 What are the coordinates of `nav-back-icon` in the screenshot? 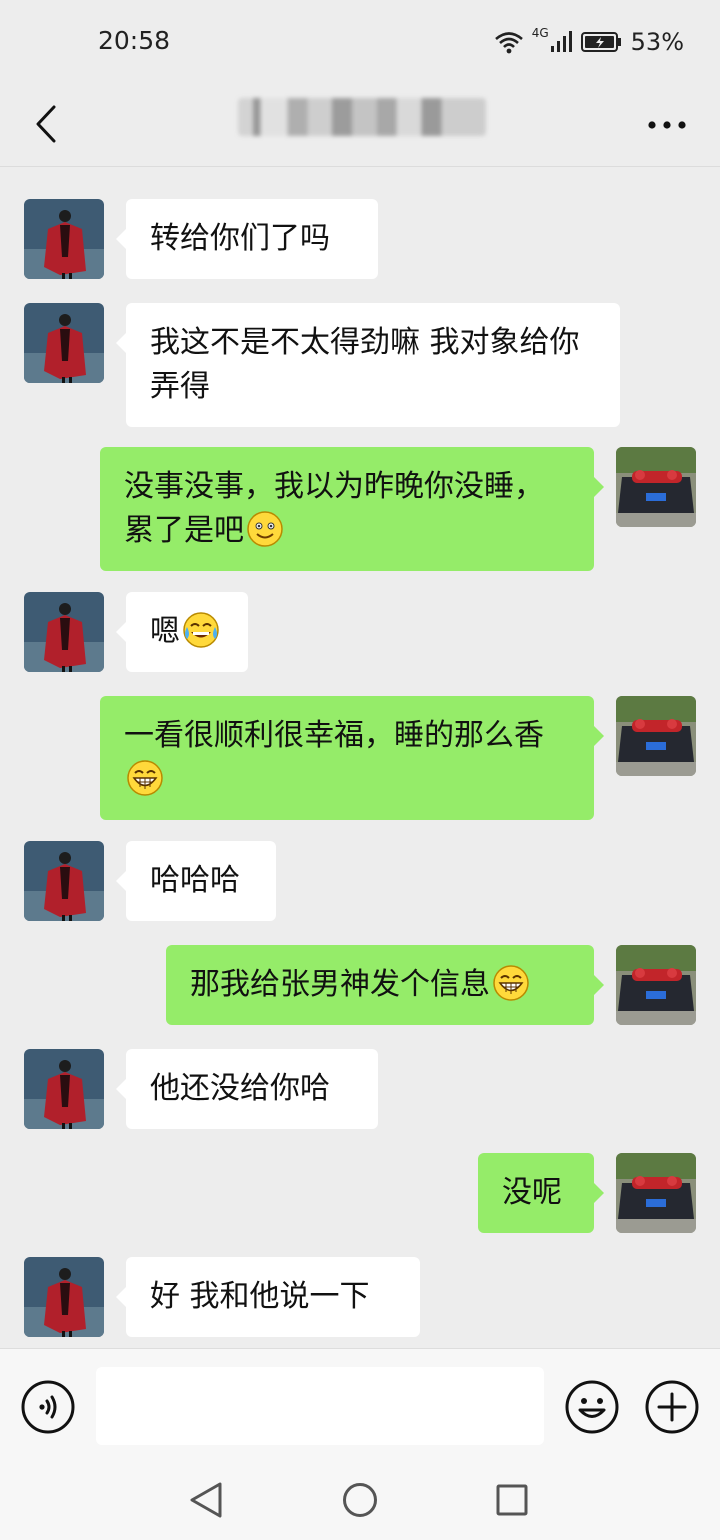 It's located at (206, 1500).